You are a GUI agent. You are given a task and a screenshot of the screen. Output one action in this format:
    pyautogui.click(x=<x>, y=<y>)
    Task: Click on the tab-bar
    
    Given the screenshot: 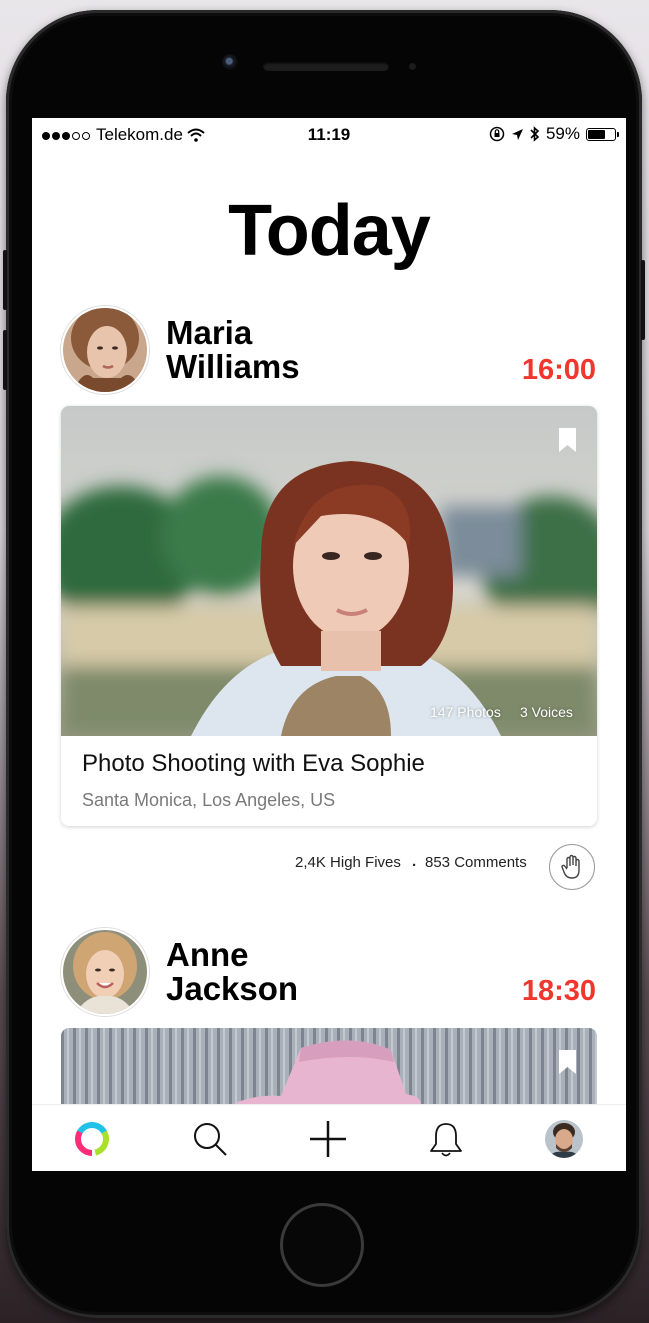 What is the action you would take?
    pyautogui.click(x=329, y=1137)
    